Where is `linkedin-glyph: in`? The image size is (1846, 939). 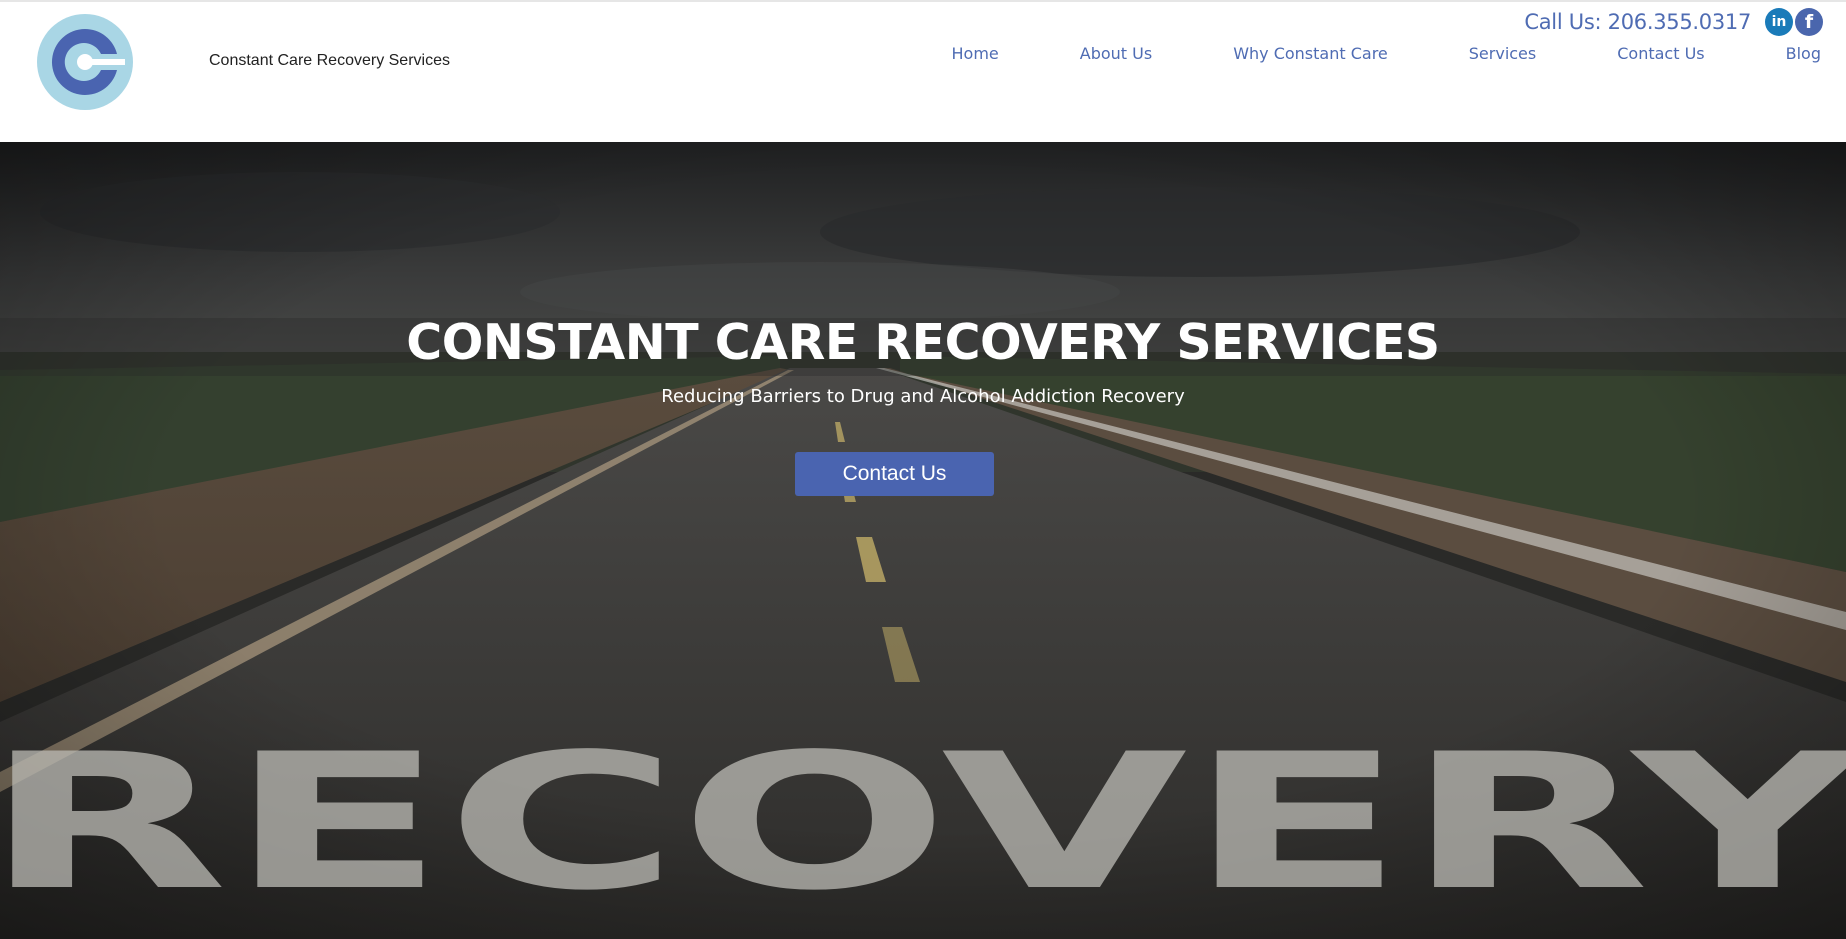
linkedin-glyph: in is located at coordinates (1779, 22).